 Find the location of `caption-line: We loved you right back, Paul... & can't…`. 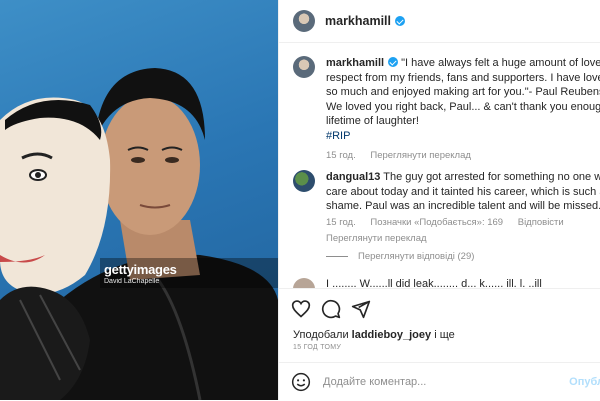

caption-line: We loved you right back, Paul... & can't… is located at coordinates (463, 106).